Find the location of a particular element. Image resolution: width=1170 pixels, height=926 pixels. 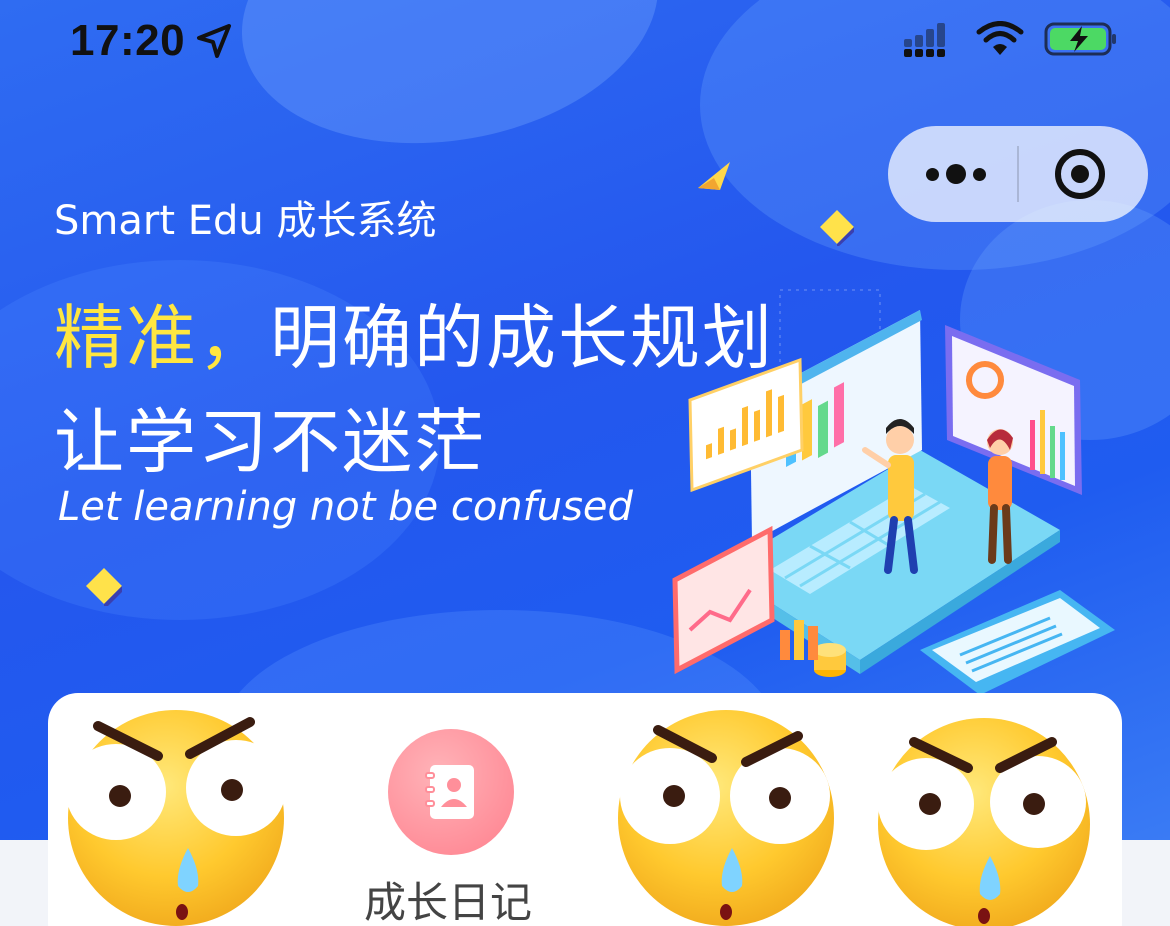

diary-icon-circle is located at coordinates (451, 792).